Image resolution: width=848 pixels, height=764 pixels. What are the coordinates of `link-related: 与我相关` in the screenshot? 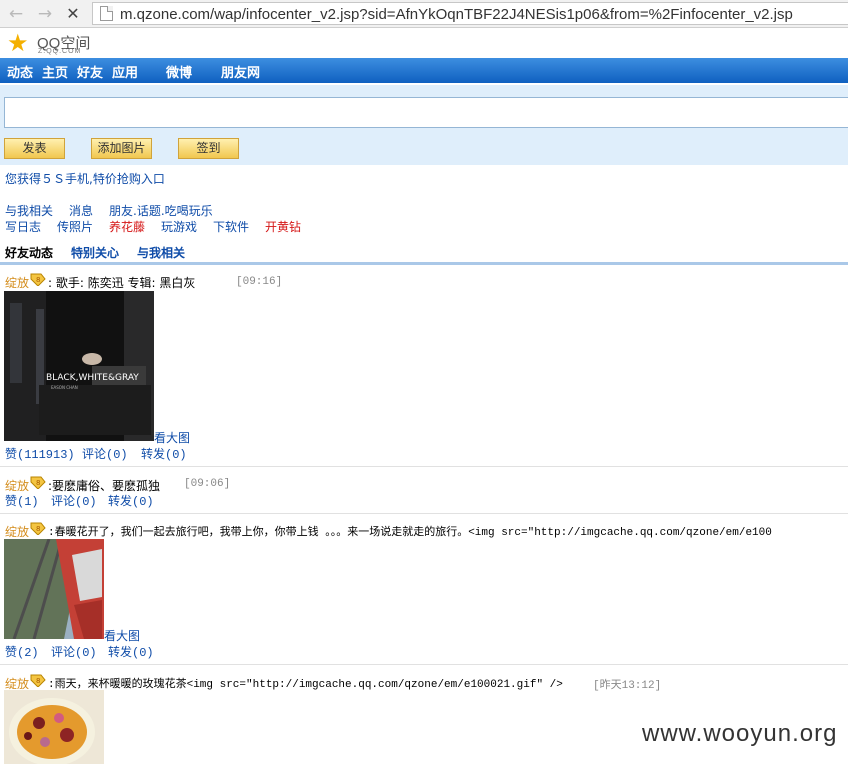 It's located at (29, 210).